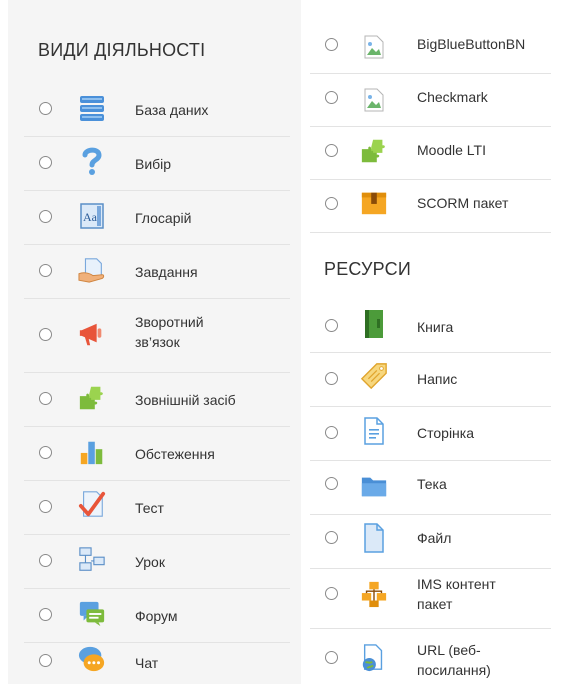 The image size is (571, 696). Describe the element at coordinates (92, 109) in the screenshot. I see `database-icon` at that location.